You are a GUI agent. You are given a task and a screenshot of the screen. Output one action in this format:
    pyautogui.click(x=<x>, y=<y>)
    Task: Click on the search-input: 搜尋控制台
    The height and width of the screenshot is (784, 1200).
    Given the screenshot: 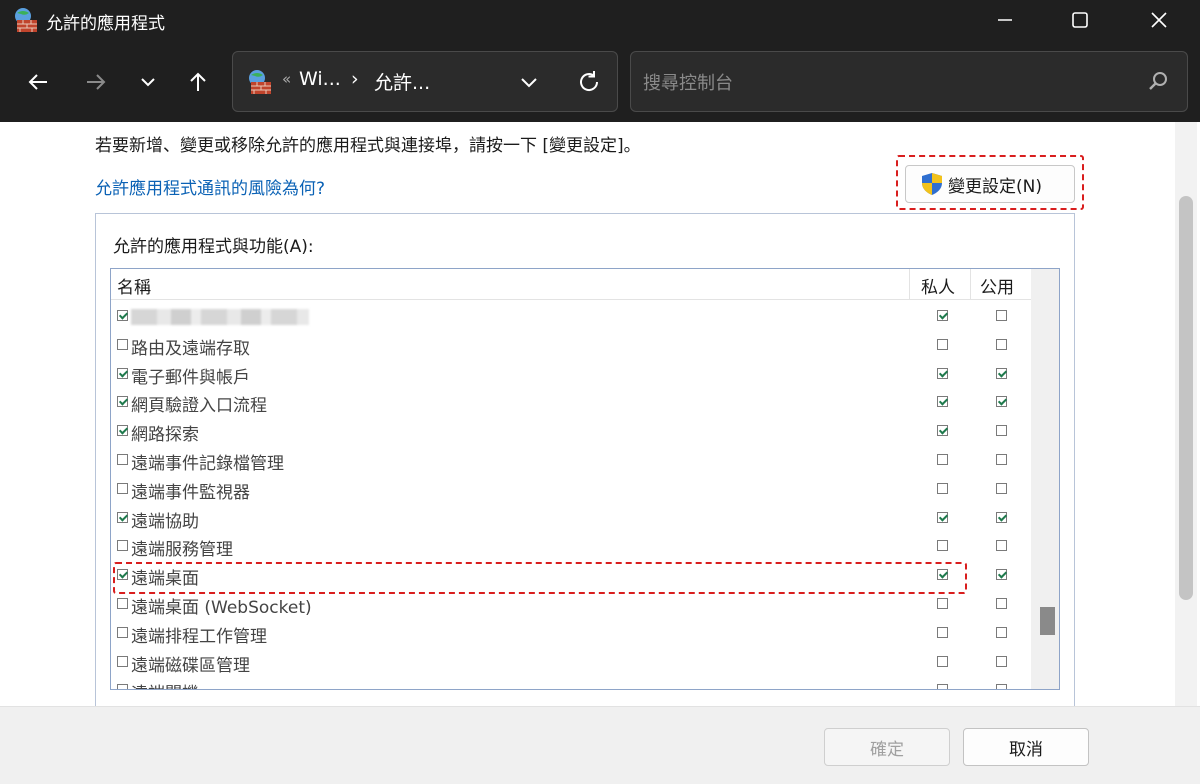 What is the action you would take?
    pyautogui.click(x=688, y=82)
    